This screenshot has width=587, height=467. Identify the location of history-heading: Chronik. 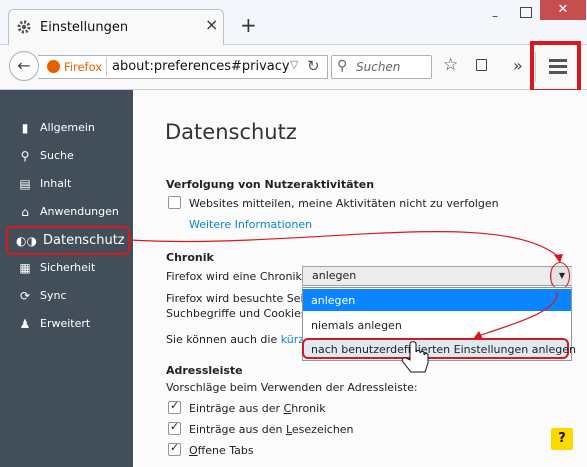
(190, 257).